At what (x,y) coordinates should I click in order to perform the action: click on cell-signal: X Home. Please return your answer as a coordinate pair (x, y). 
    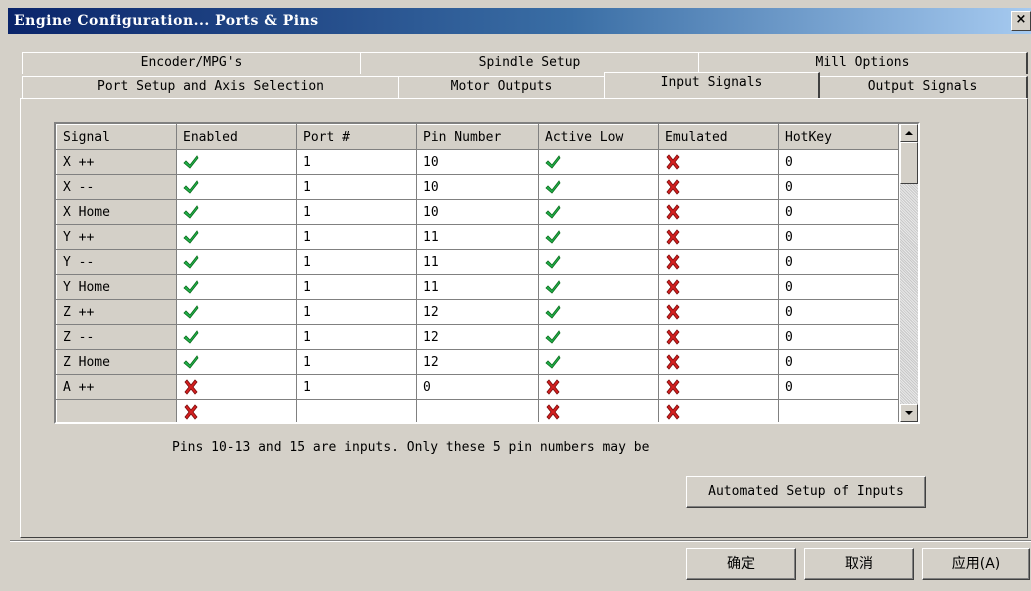
    Looking at the image, I should click on (116, 212).